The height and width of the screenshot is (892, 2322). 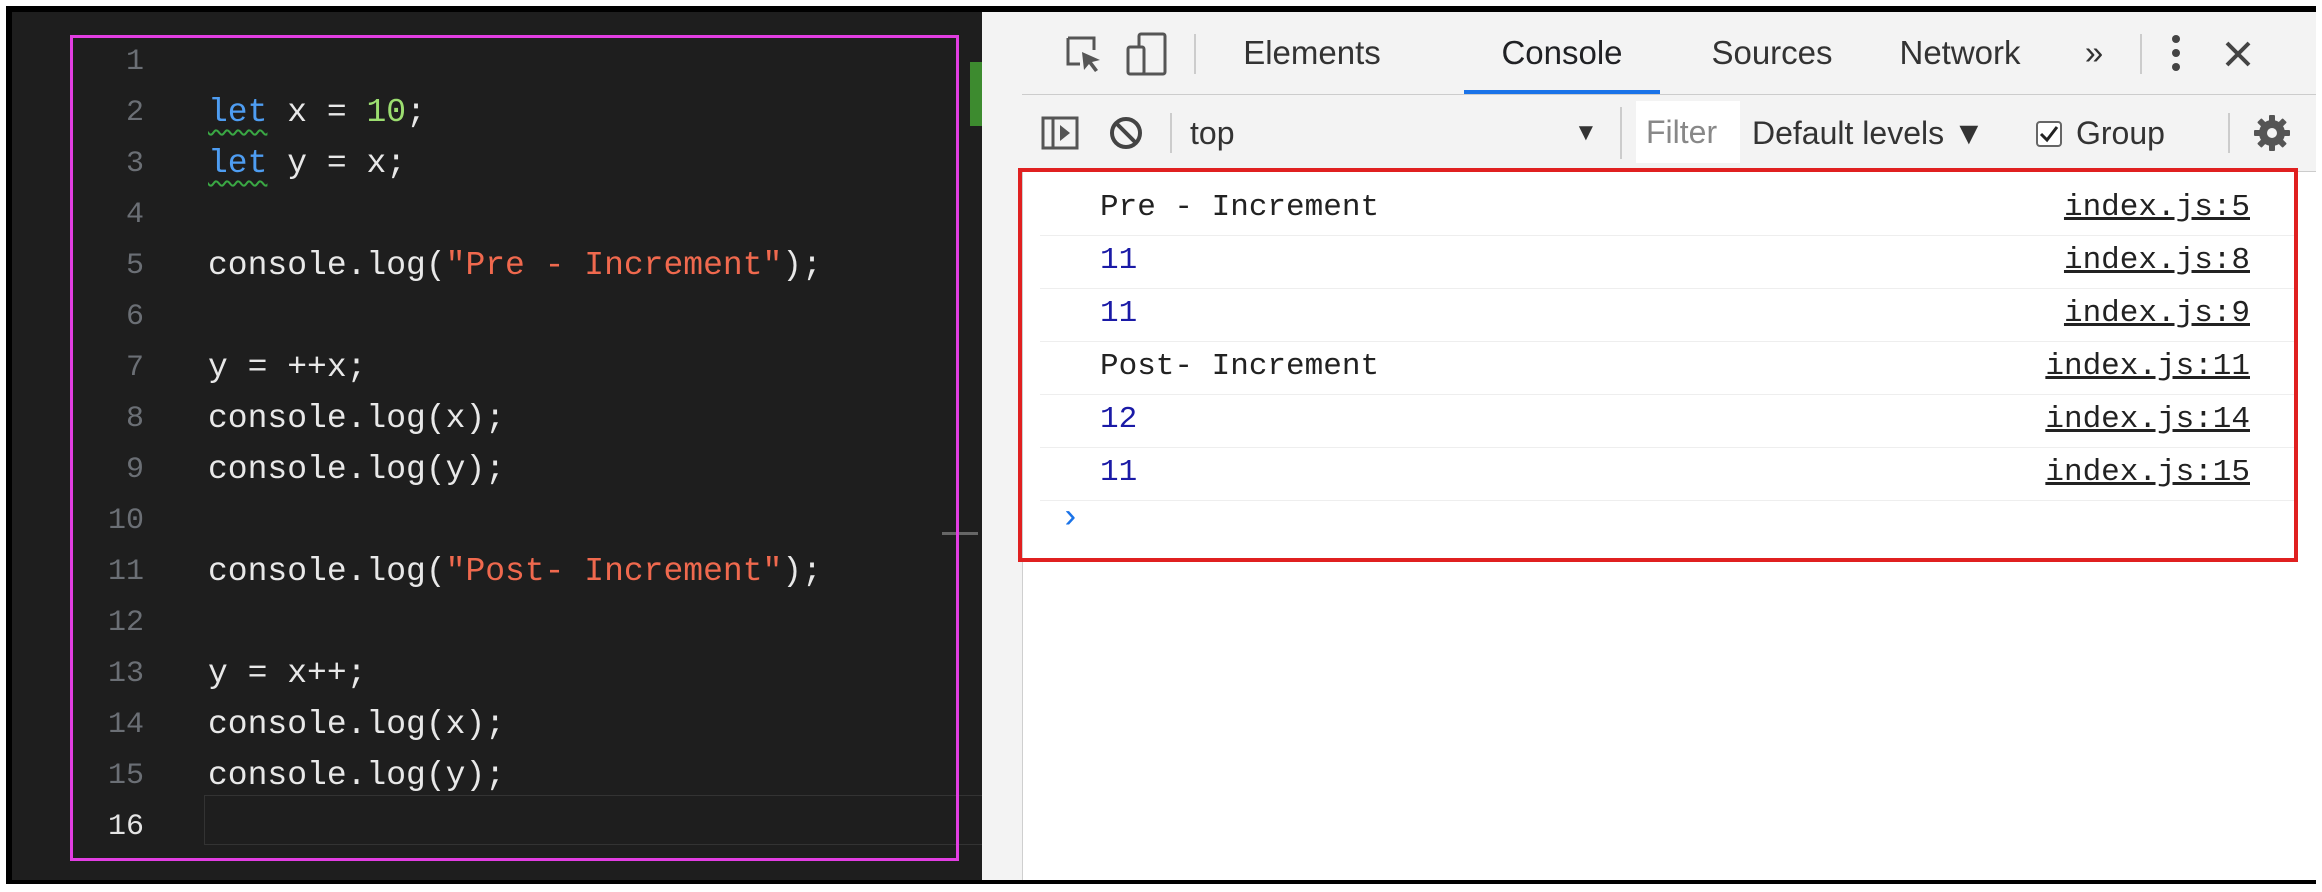 I want to click on console-toolbar: top ▼ Filter Default levels ▼ Group, so click(x=1669, y=133).